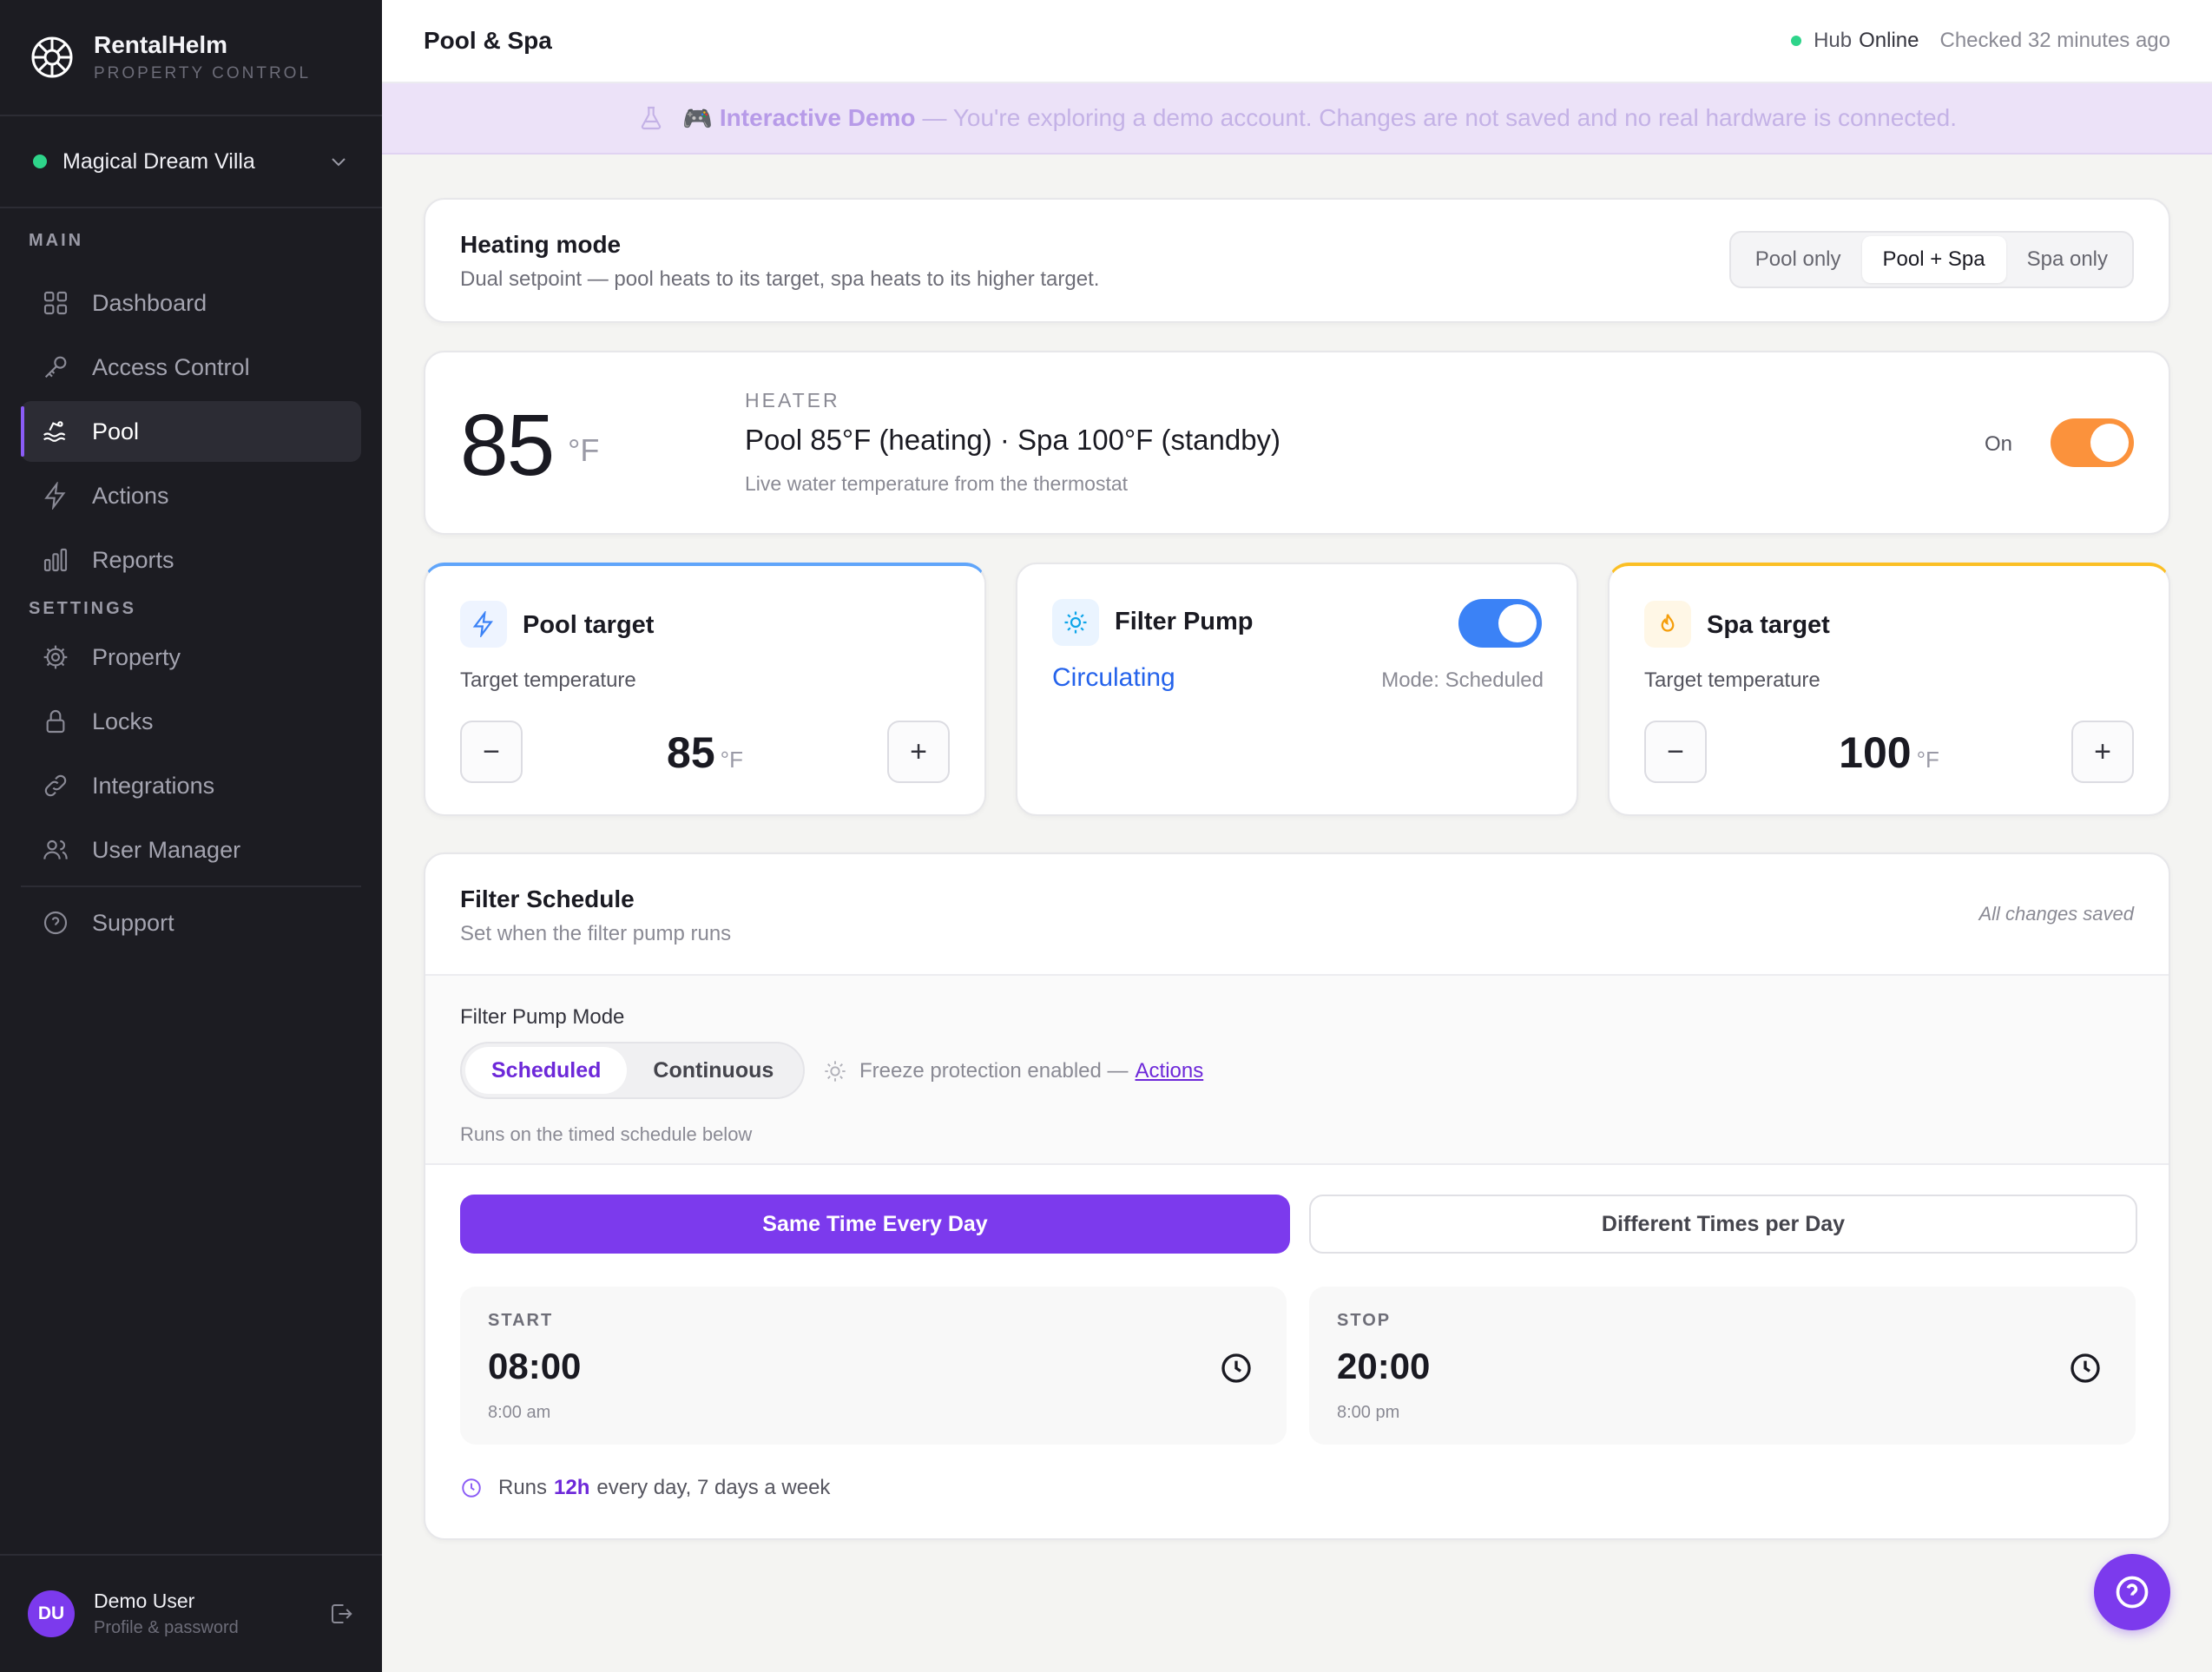 The width and height of the screenshot is (2212, 1672). I want to click on brand: RentalHelm PROPERTY CONTROL, so click(191, 58).